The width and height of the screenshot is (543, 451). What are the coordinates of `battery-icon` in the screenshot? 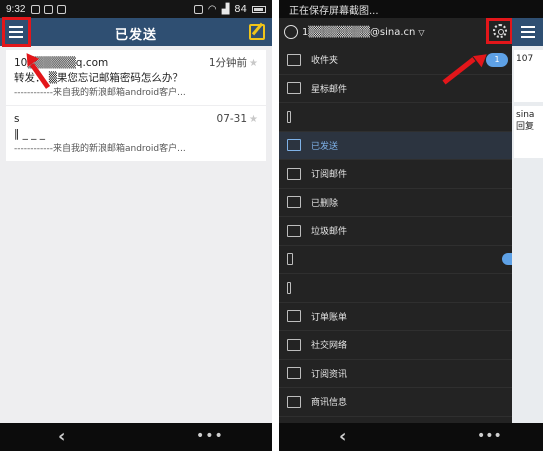 It's located at (259, 9).